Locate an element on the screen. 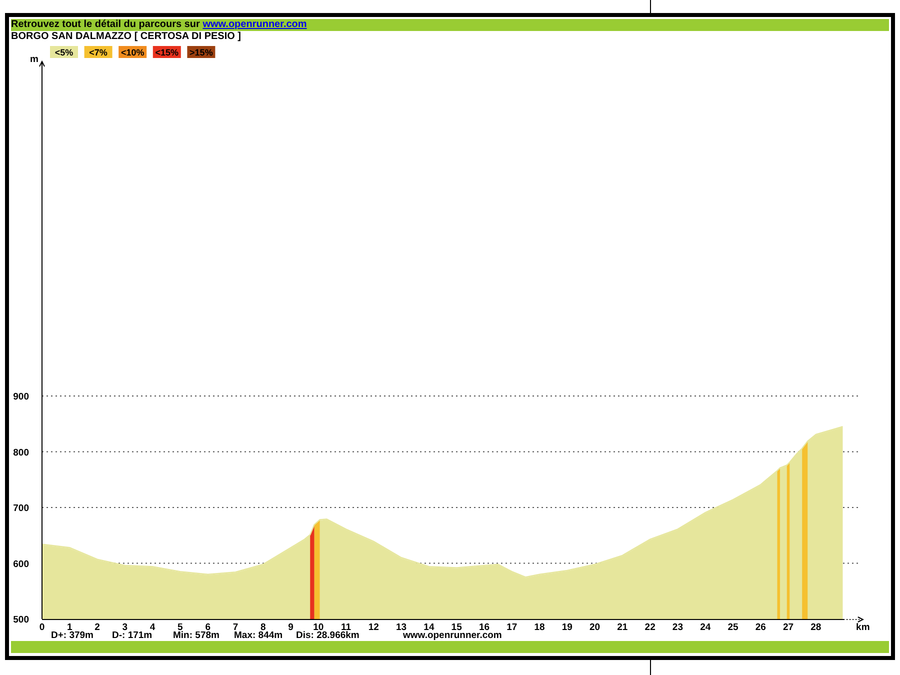 This screenshot has width=900, height=675. x-tick-label: 22 is located at coordinates (650, 627).